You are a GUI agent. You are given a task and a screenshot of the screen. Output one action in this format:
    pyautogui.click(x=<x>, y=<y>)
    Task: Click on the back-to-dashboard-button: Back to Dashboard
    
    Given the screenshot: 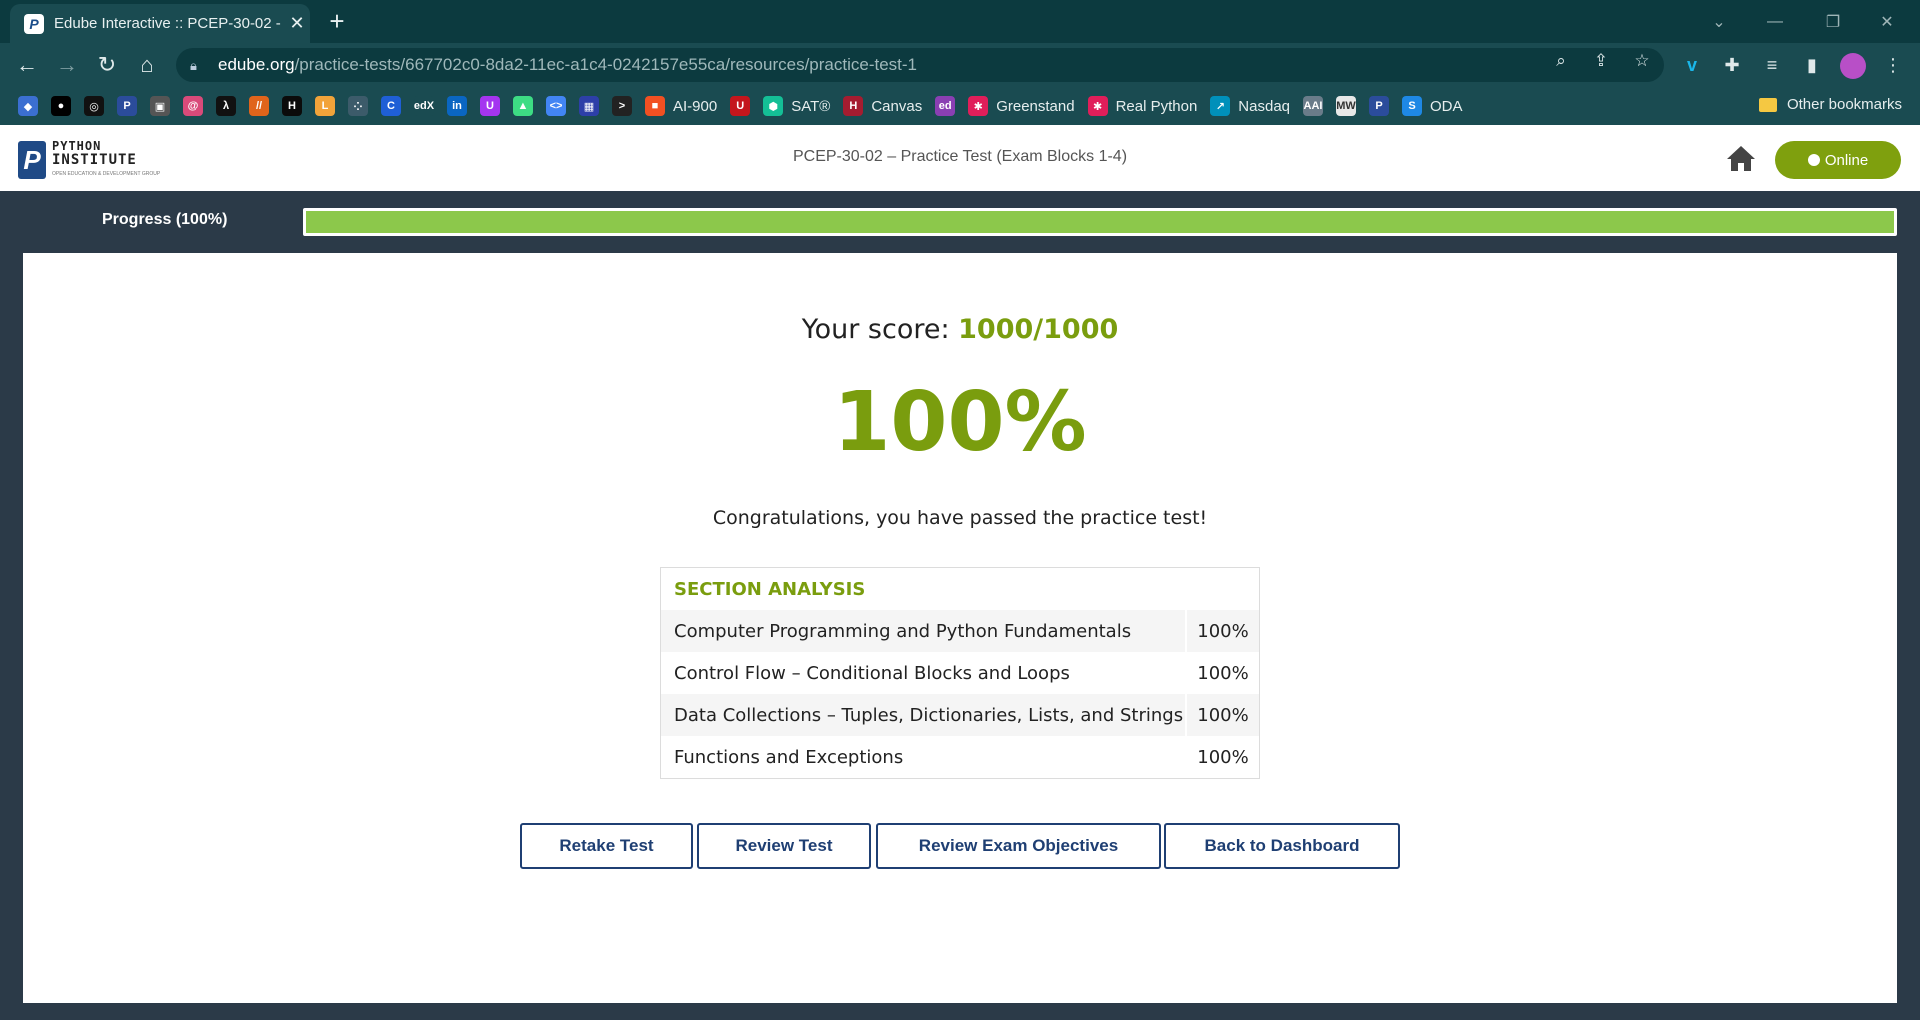 What is the action you would take?
    pyautogui.click(x=1282, y=846)
    